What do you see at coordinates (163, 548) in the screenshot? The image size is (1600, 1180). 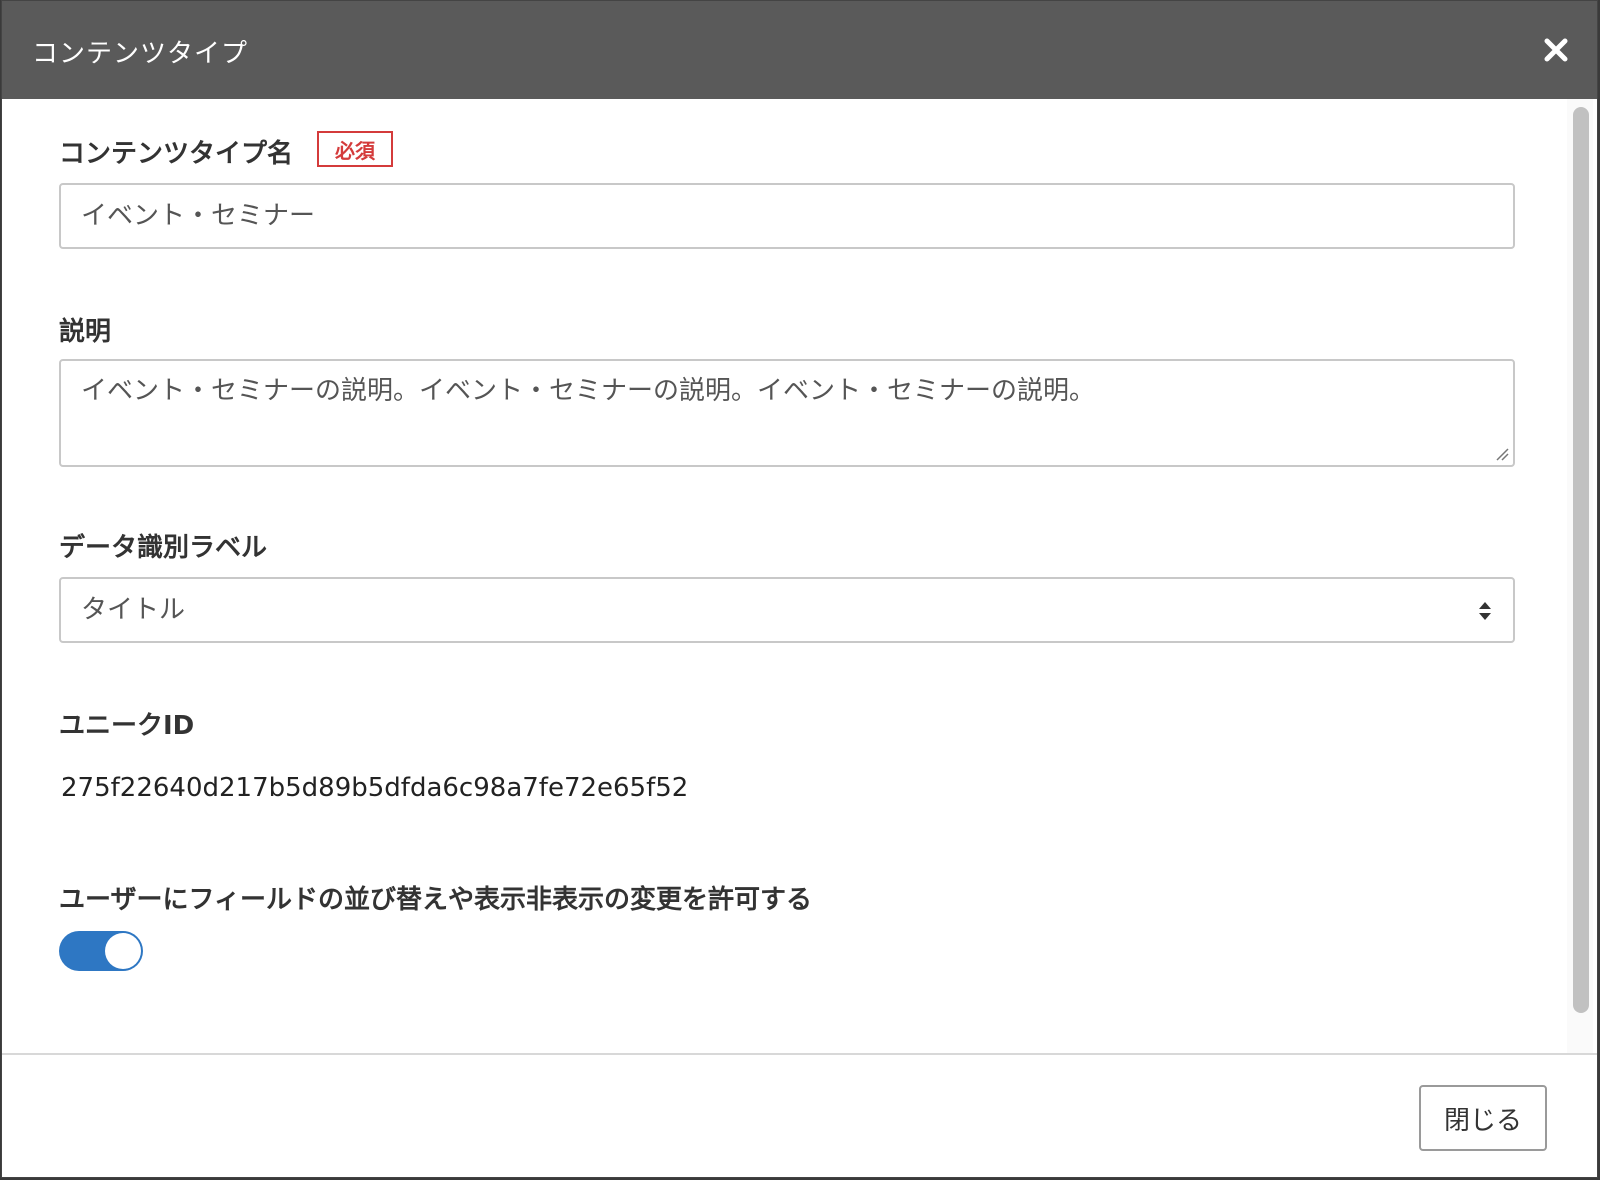 I see `data-label-label: データ識別ラベル` at bounding box center [163, 548].